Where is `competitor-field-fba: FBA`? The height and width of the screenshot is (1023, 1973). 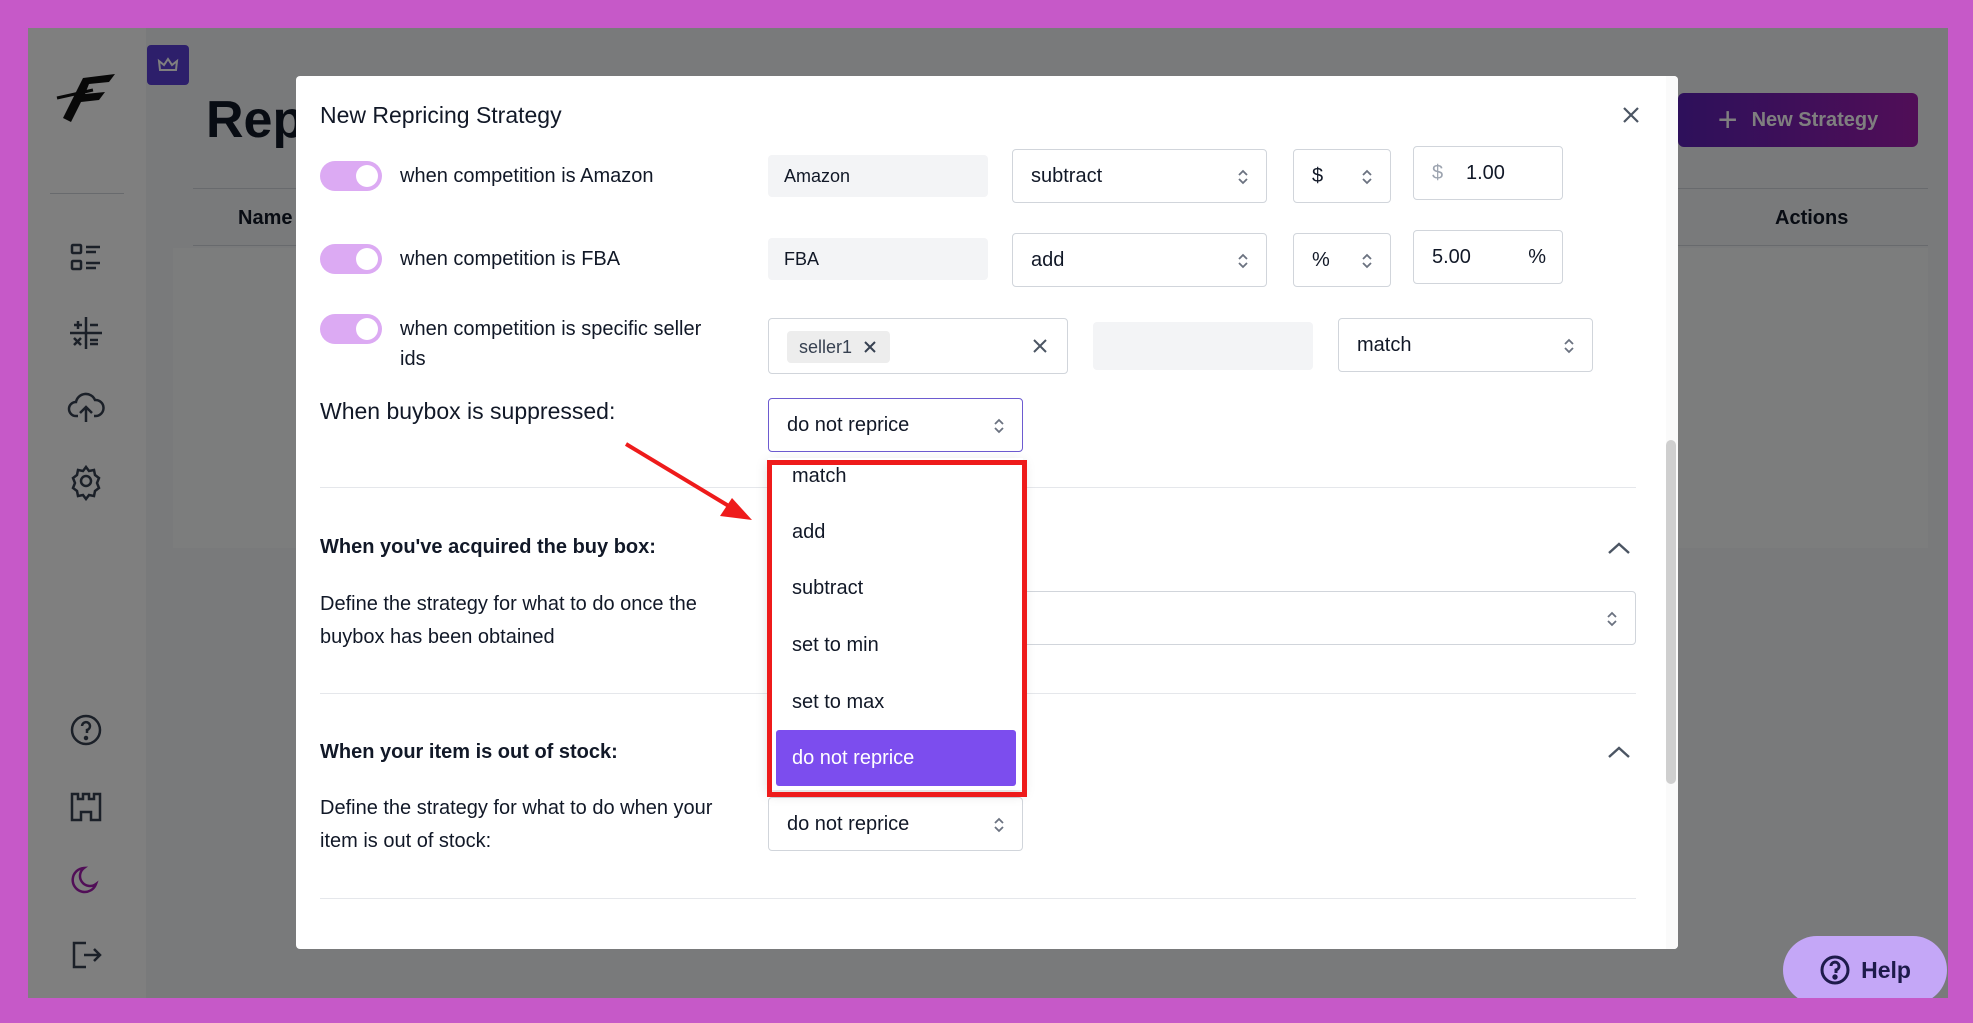
competitor-field-fba: FBA is located at coordinates (878, 259).